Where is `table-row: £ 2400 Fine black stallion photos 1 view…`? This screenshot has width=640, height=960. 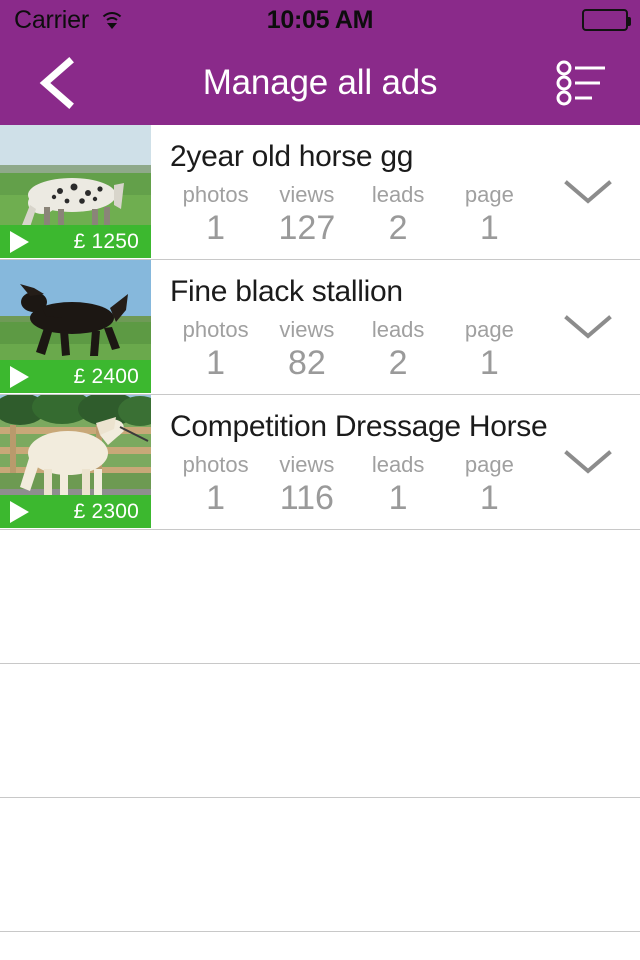
table-row: £ 2400 Fine black stallion photos 1 view… is located at coordinates (320, 327).